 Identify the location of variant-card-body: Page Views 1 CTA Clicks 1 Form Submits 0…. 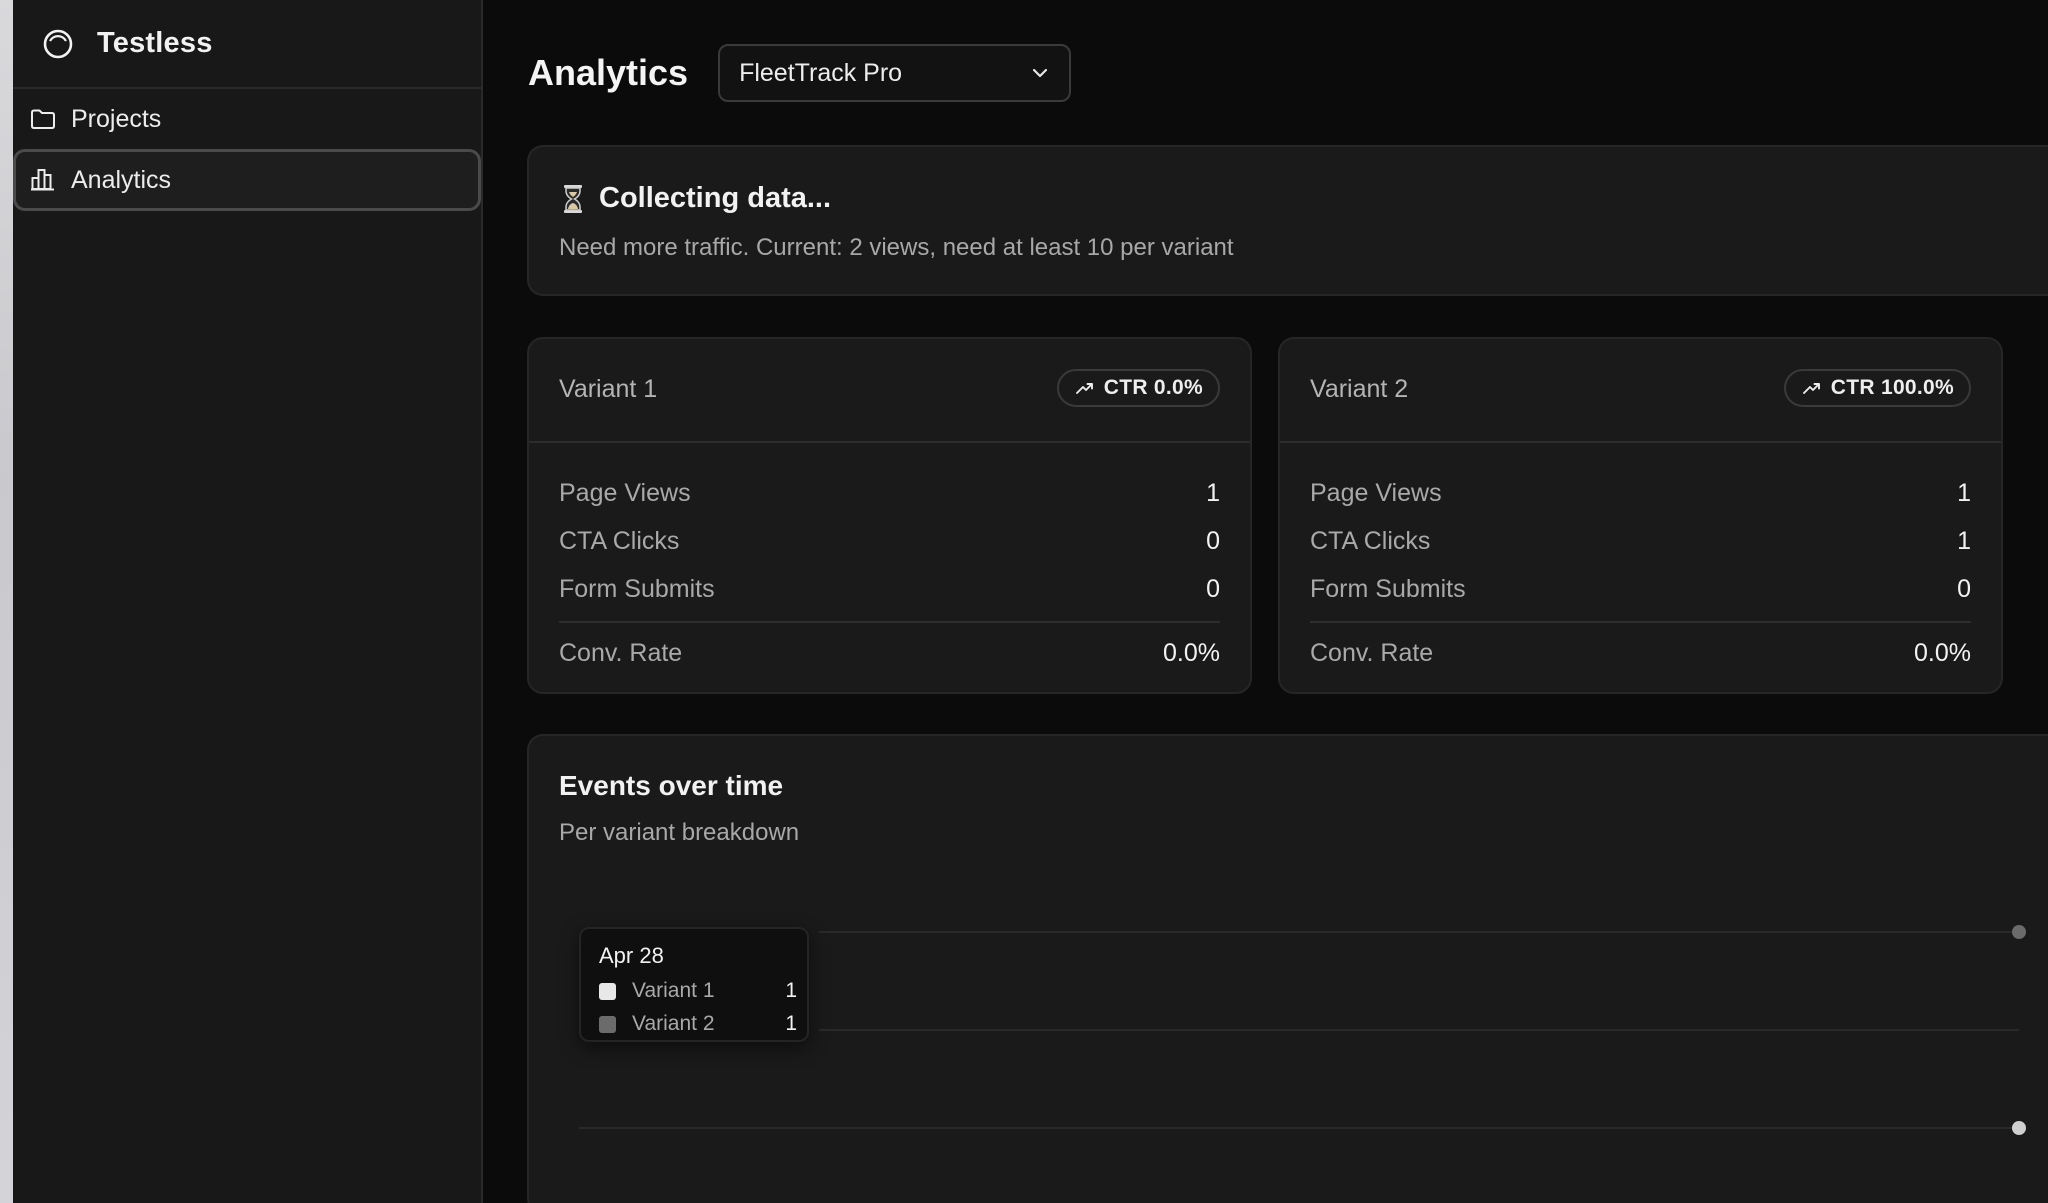
(1640, 560).